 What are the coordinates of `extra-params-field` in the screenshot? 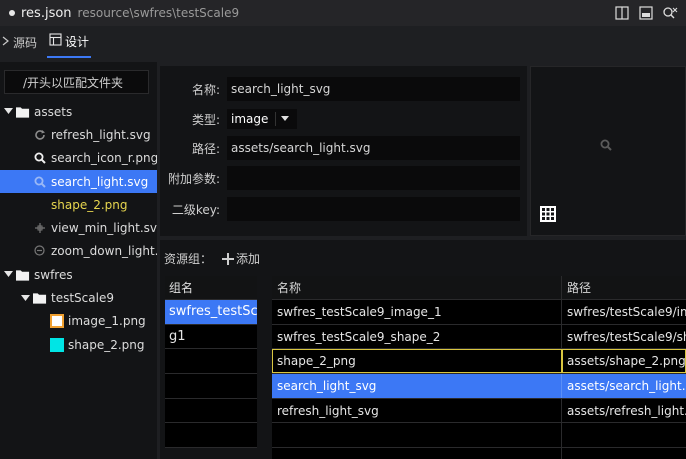 It's located at (373, 178).